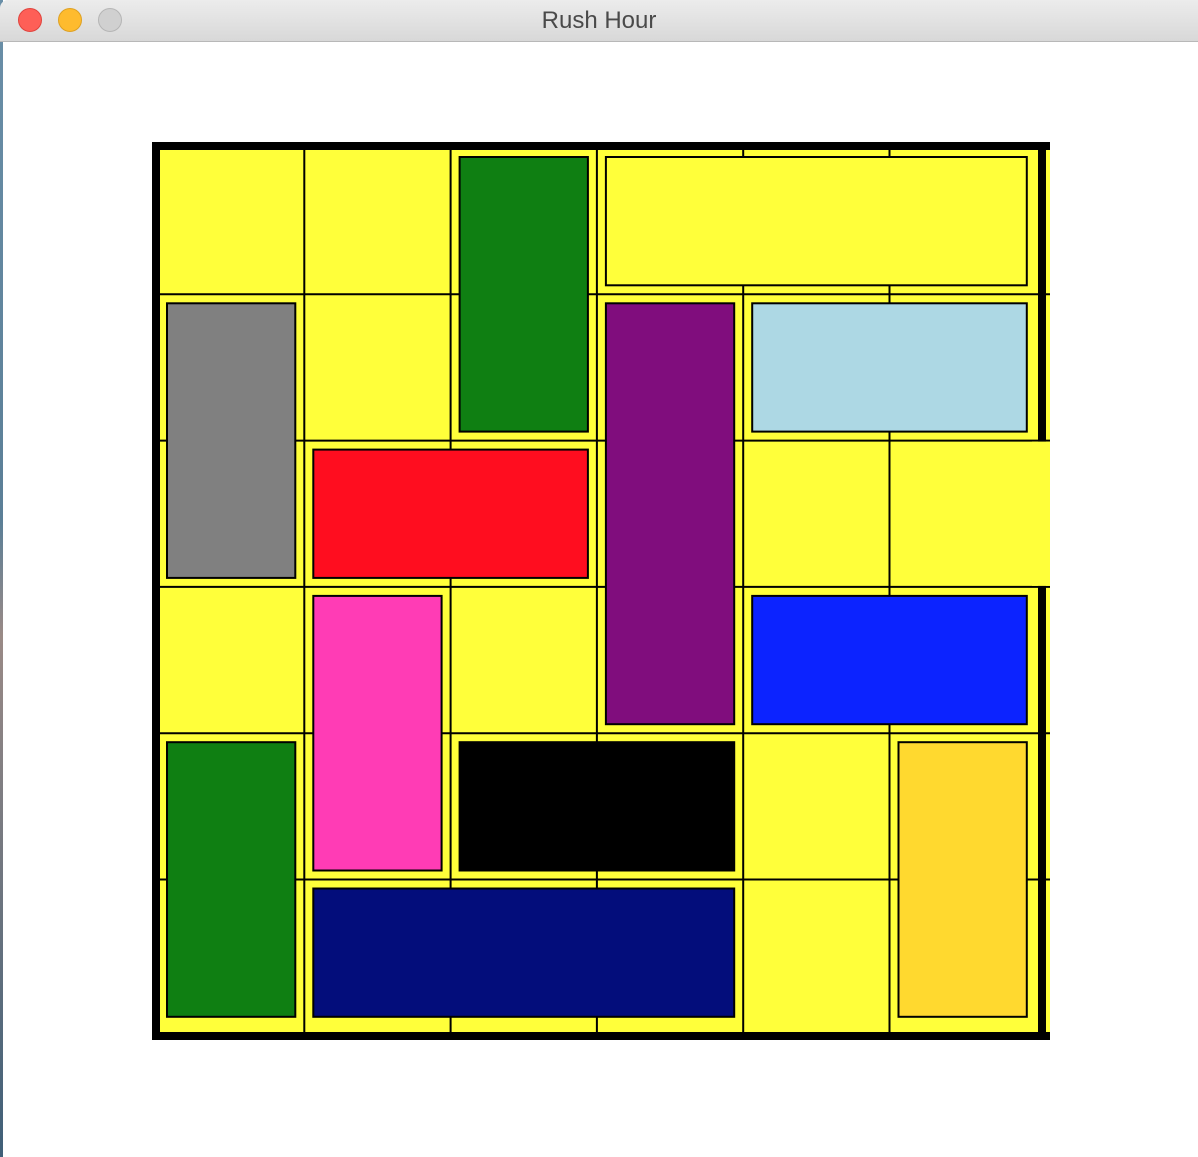 Image resolution: width=1198 pixels, height=1157 pixels. What do you see at coordinates (450, 513) in the screenshot?
I see `vehicle-red` at bounding box center [450, 513].